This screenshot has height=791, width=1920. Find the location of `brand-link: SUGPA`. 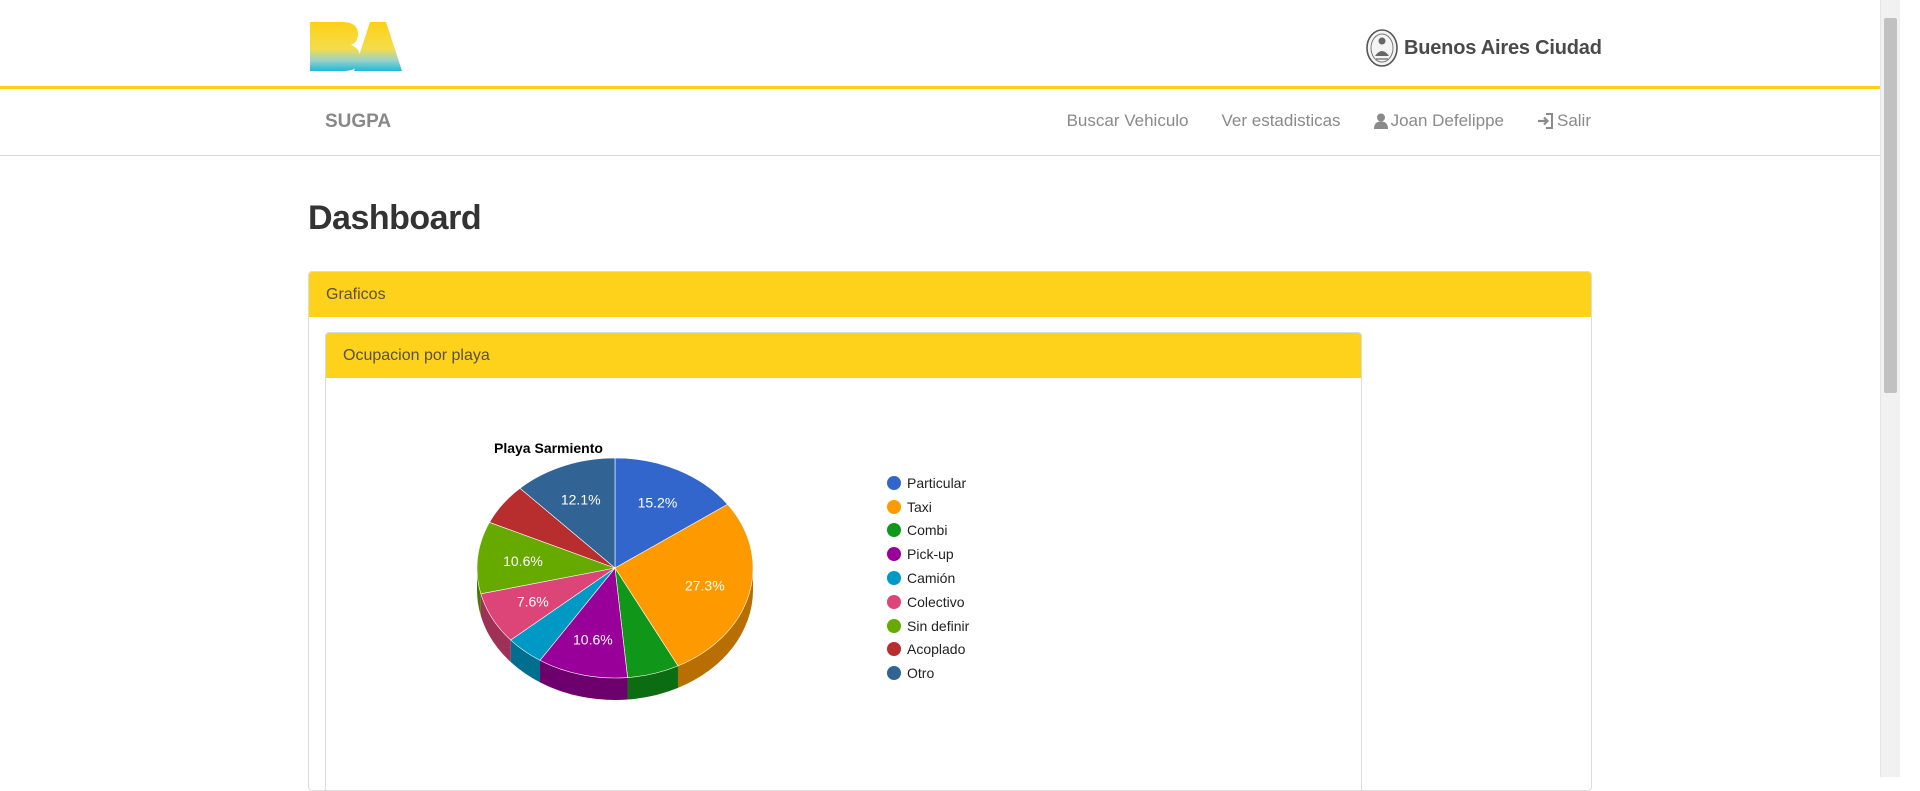

brand-link: SUGPA is located at coordinates (358, 122).